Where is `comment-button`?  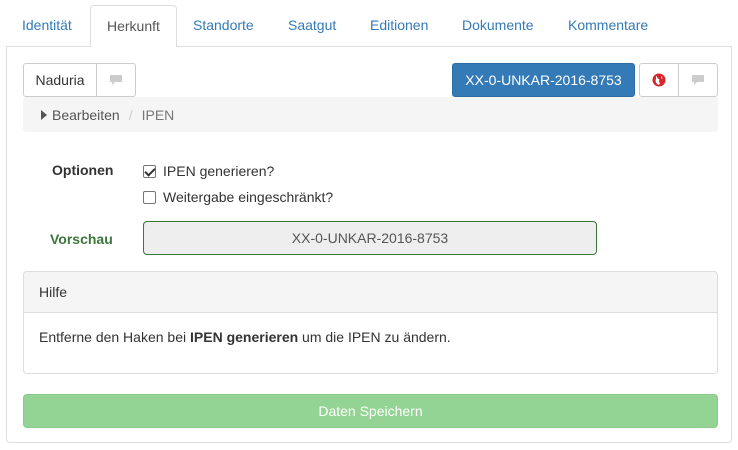
comment-button is located at coordinates (116, 80).